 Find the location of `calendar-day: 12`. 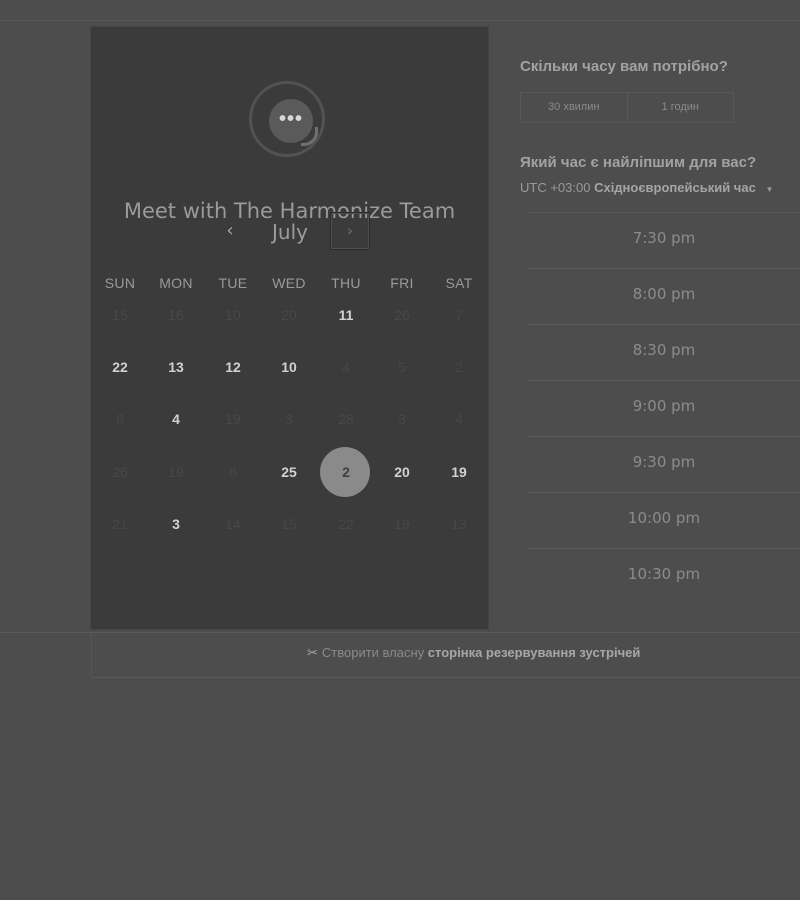

calendar-day: 12 is located at coordinates (233, 367).